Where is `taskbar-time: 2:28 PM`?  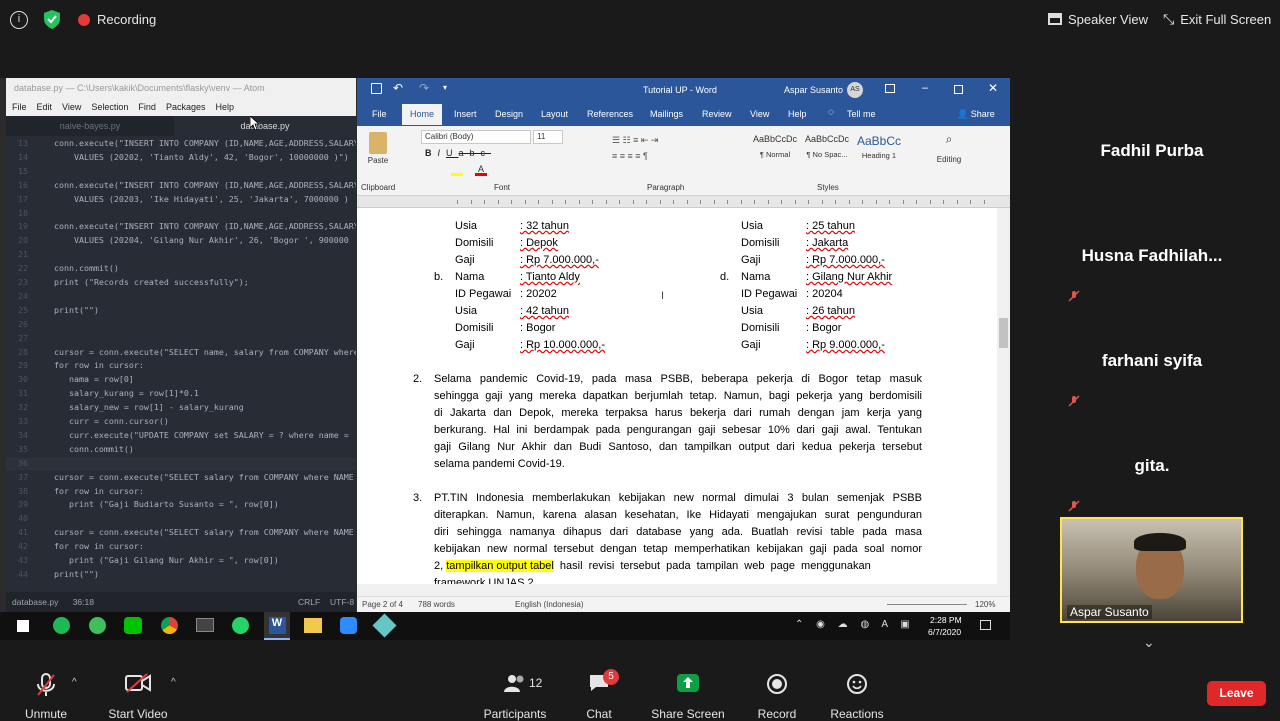 taskbar-time: 2:28 PM is located at coordinates (946, 620).